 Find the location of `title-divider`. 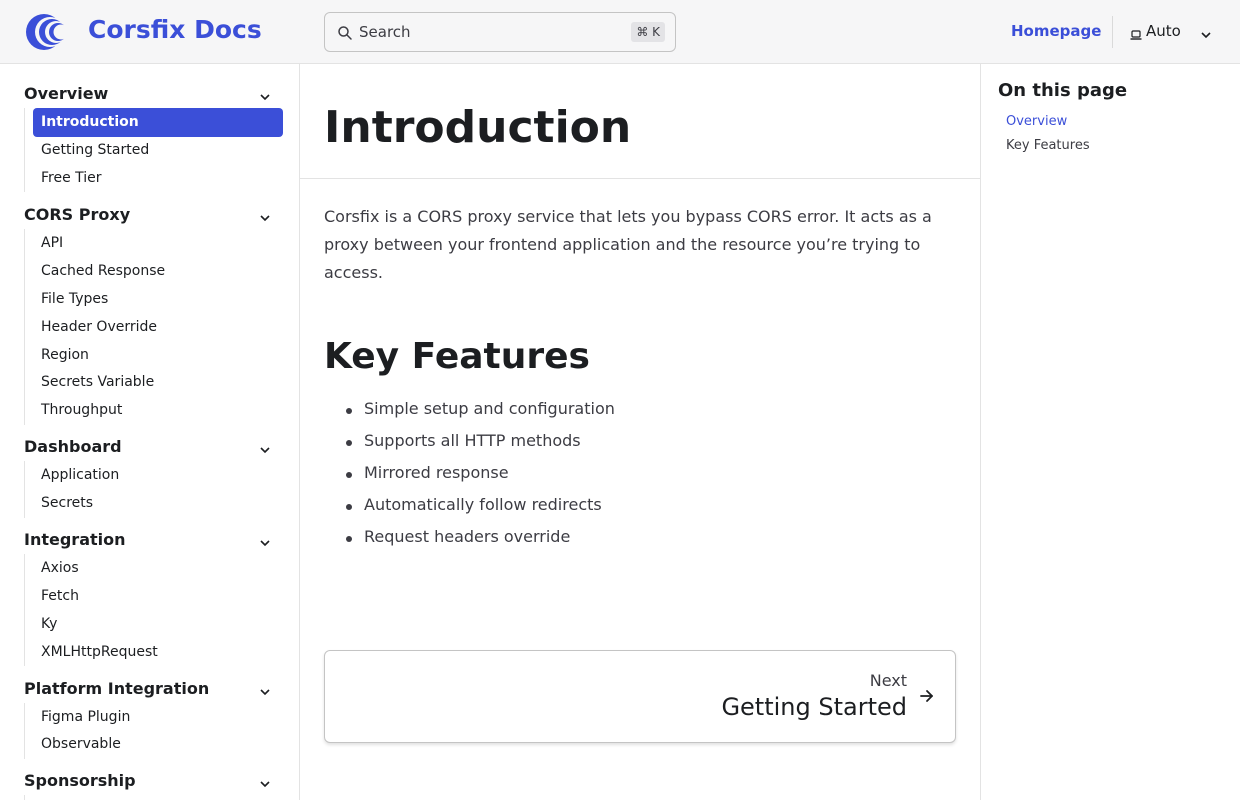

title-divider is located at coordinates (640, 178).